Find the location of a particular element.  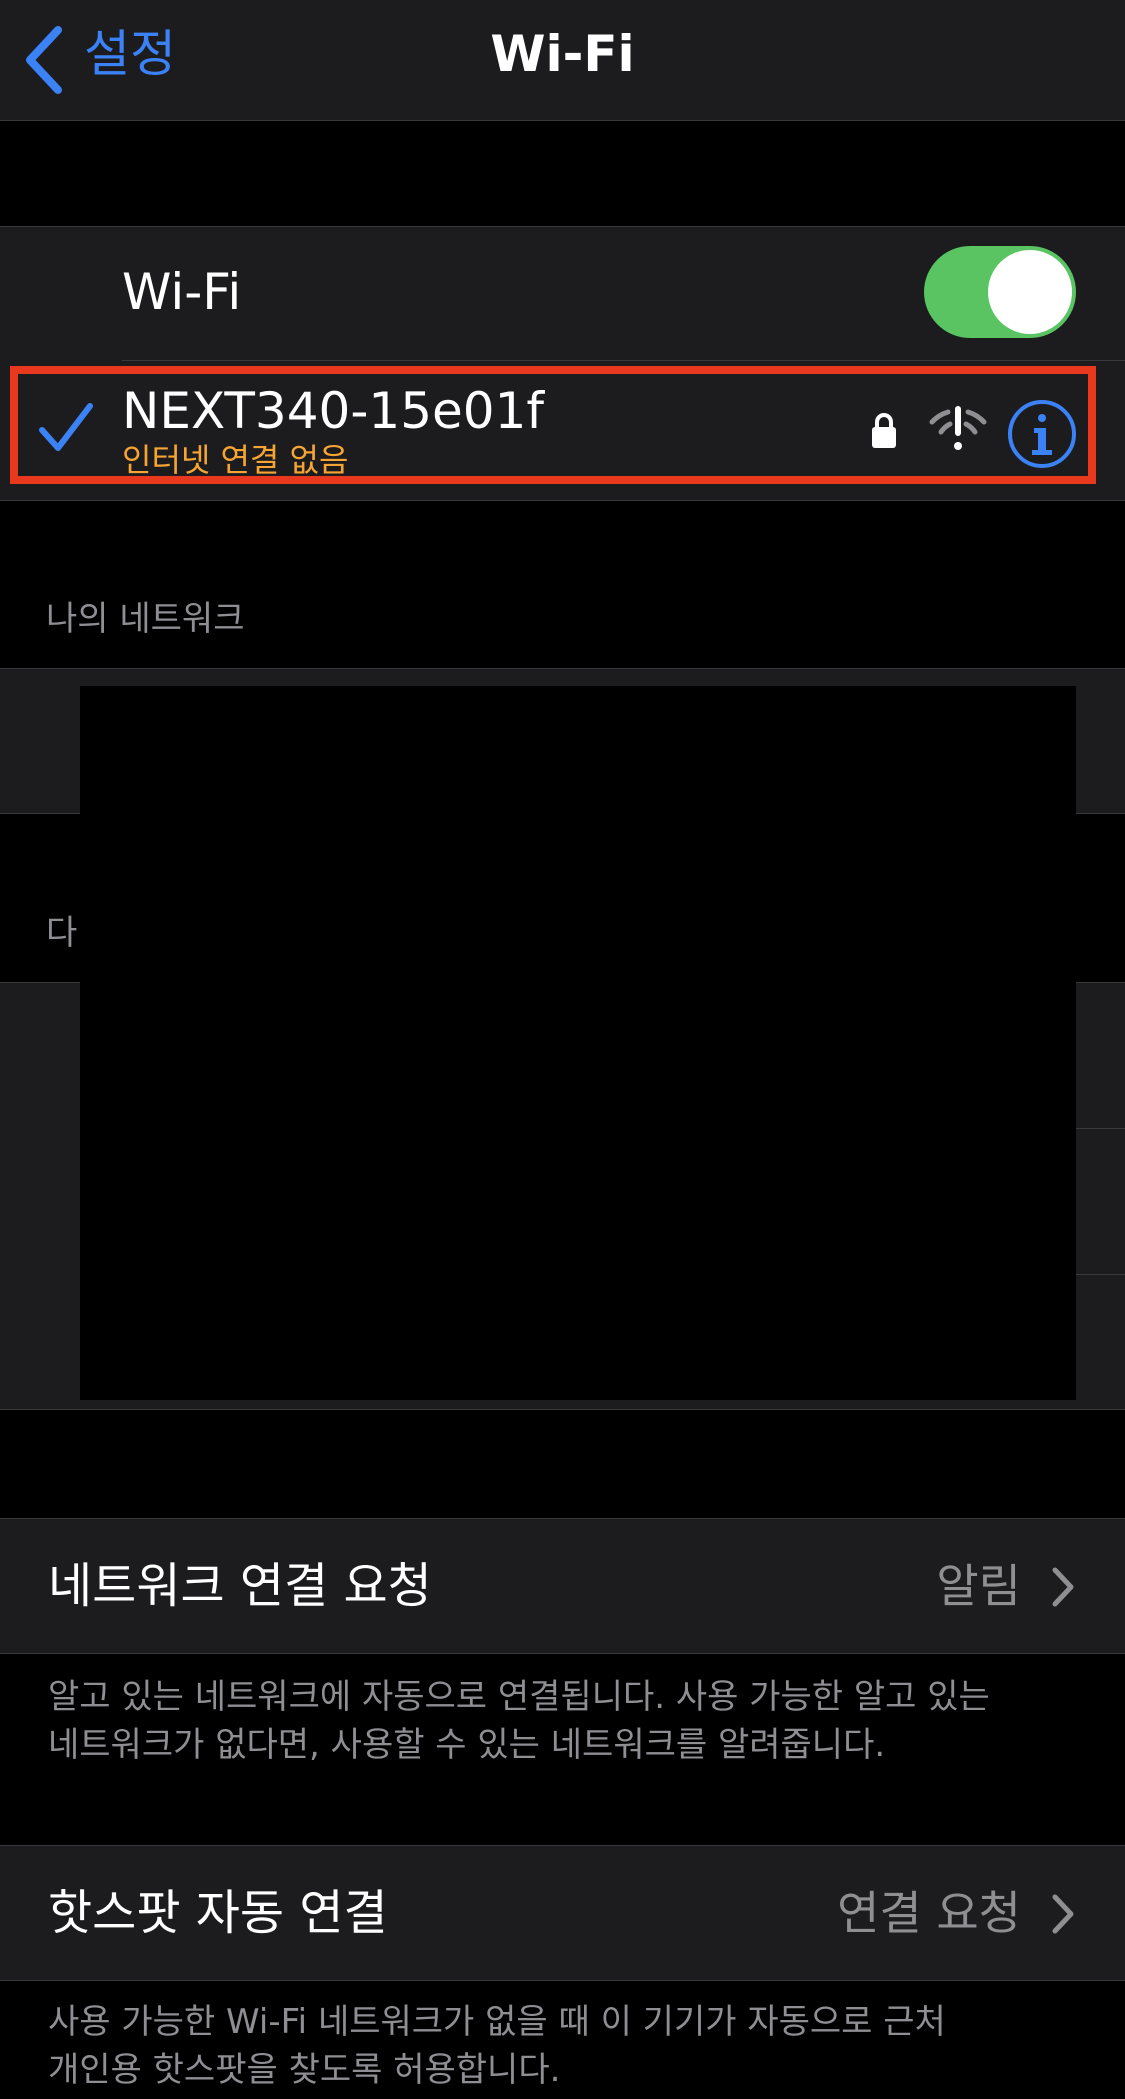

auto-join-hotspot-label: 핫스팟 자동 연결 is located at coordinates (218, 1913).